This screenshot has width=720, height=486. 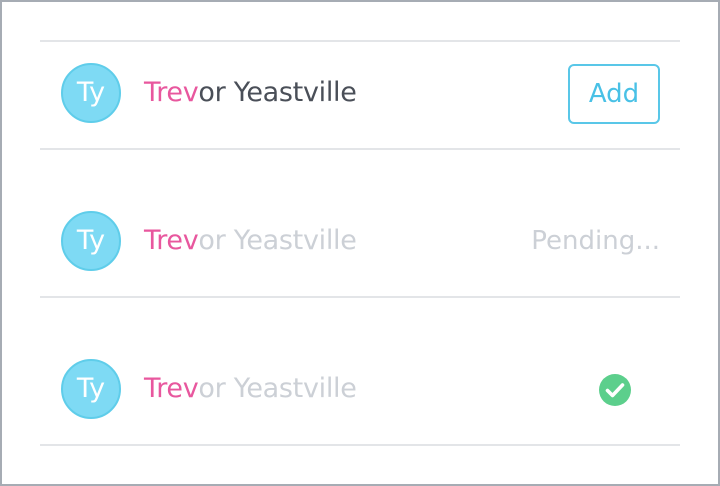 What do you see at coordinates (615, 390) in the screenshot?
I see `check-circle-icon` at bounding box center [615, 390].